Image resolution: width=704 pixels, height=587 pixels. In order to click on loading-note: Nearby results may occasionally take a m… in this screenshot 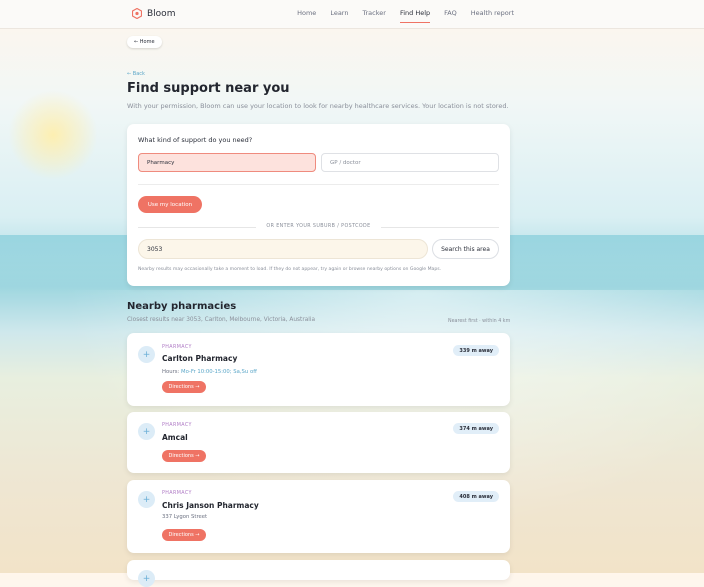, I will do `click(290, 269)`.